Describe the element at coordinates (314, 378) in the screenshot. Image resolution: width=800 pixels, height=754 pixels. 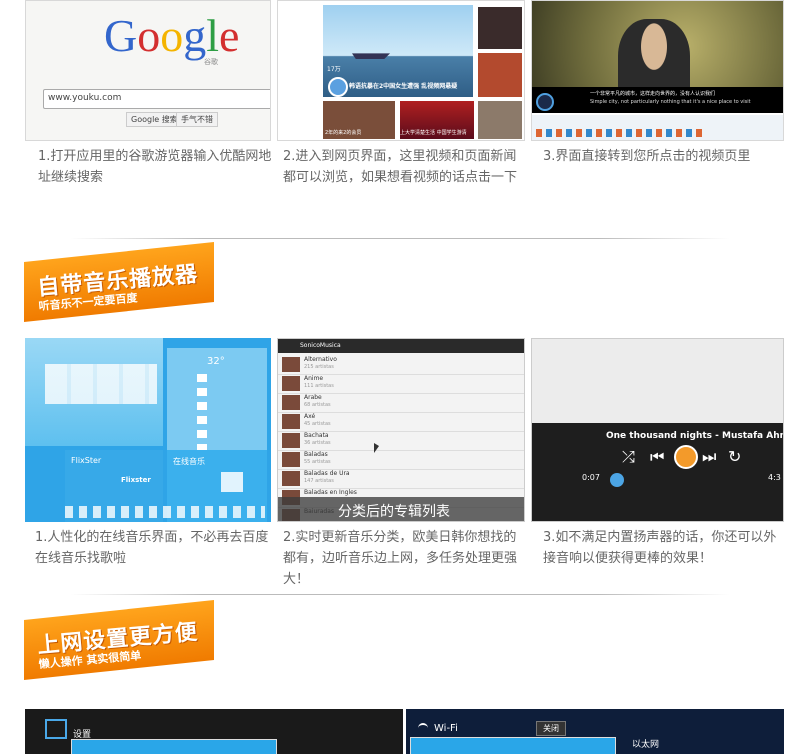
I see `category-title: Anime` at that location.